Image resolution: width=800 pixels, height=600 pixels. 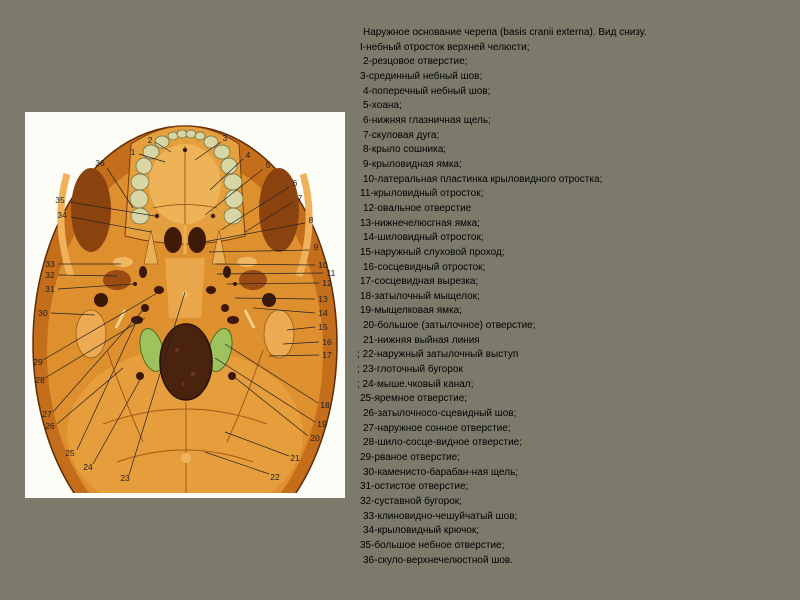 What do you see at coordinates (414, 487) in the screenshot?
I see `legend-item: 31-остистое отверстие;` at bounding box center [414, 487].